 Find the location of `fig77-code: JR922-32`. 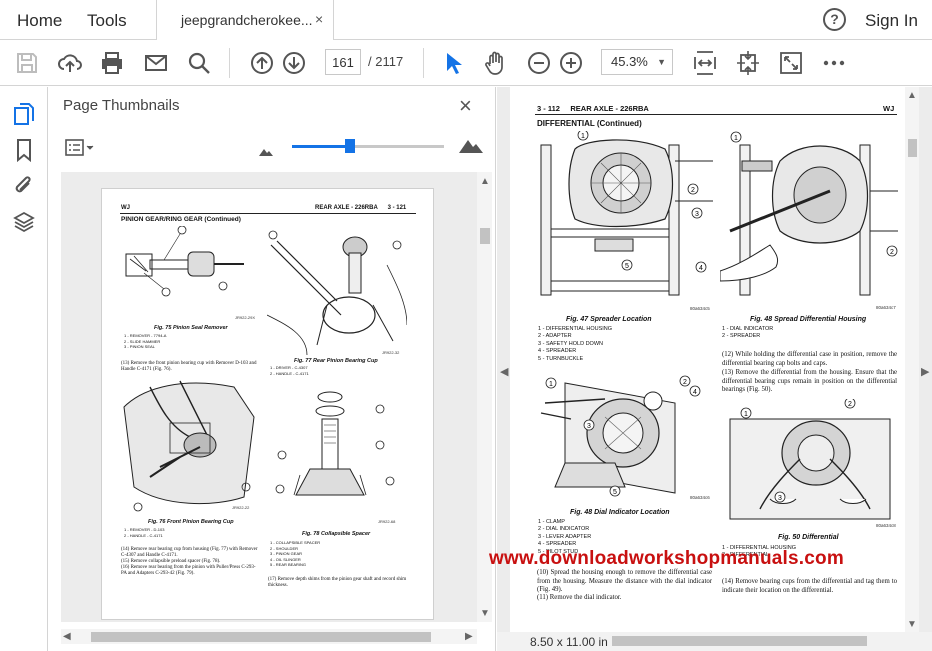

fig77-code: JR922-32 is located at coordinates (391, 352).